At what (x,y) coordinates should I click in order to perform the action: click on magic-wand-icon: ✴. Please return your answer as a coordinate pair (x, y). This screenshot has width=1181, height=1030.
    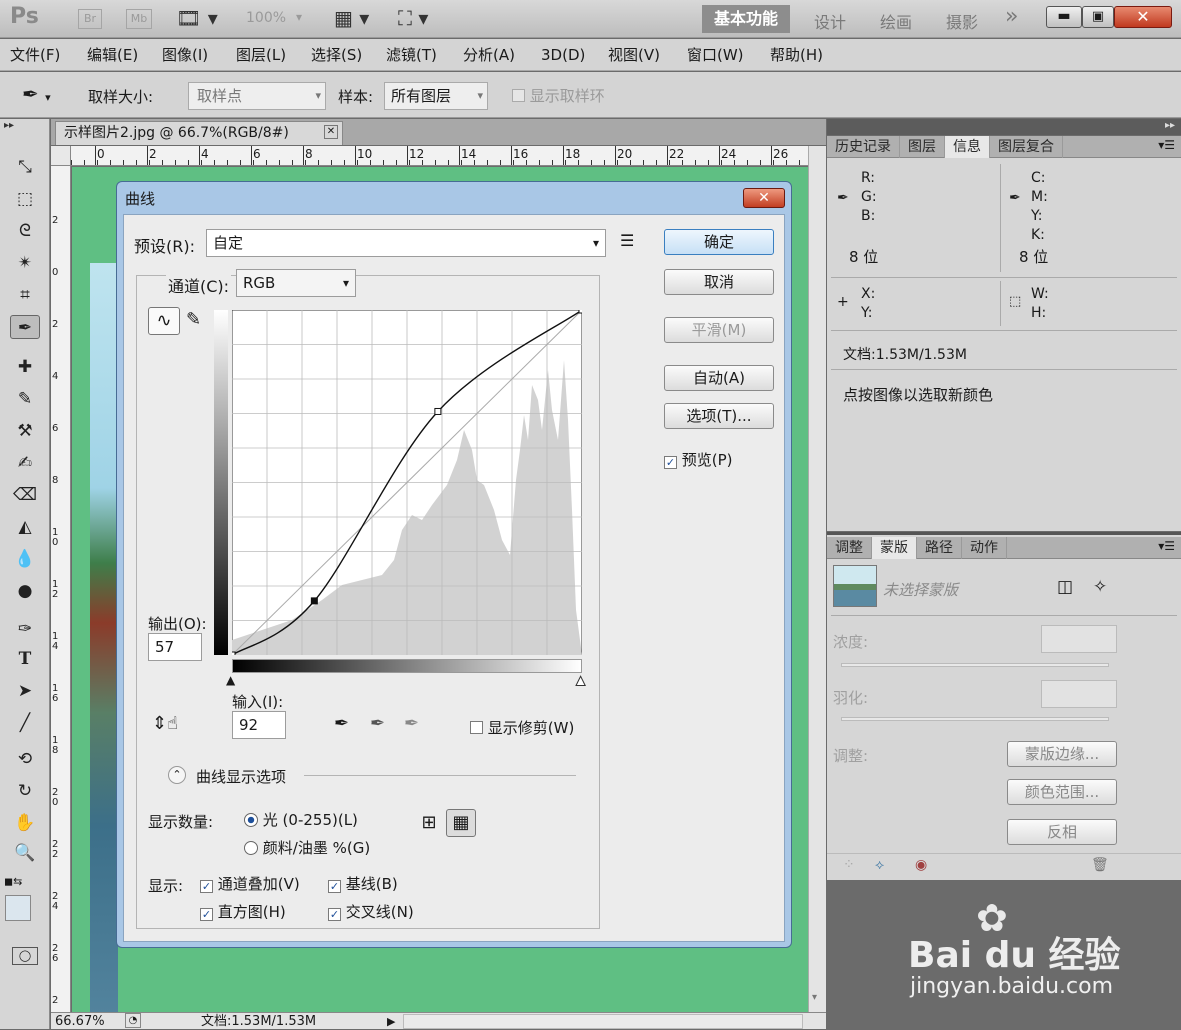
    Looking at the image, I should click on (25, 263).